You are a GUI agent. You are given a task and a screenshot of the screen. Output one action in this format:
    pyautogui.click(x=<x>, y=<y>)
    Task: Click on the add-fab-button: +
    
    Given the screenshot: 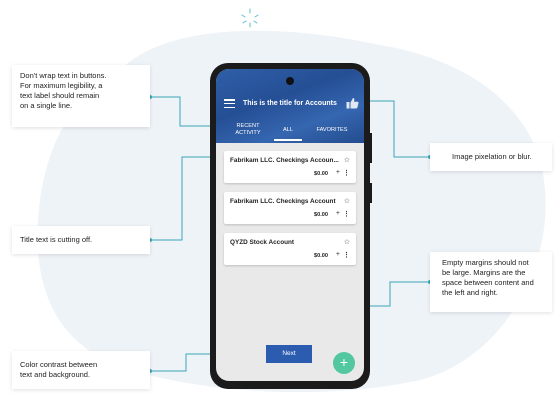 What is the action you would take?
    pyautogui.click(x=344, y=363)
    